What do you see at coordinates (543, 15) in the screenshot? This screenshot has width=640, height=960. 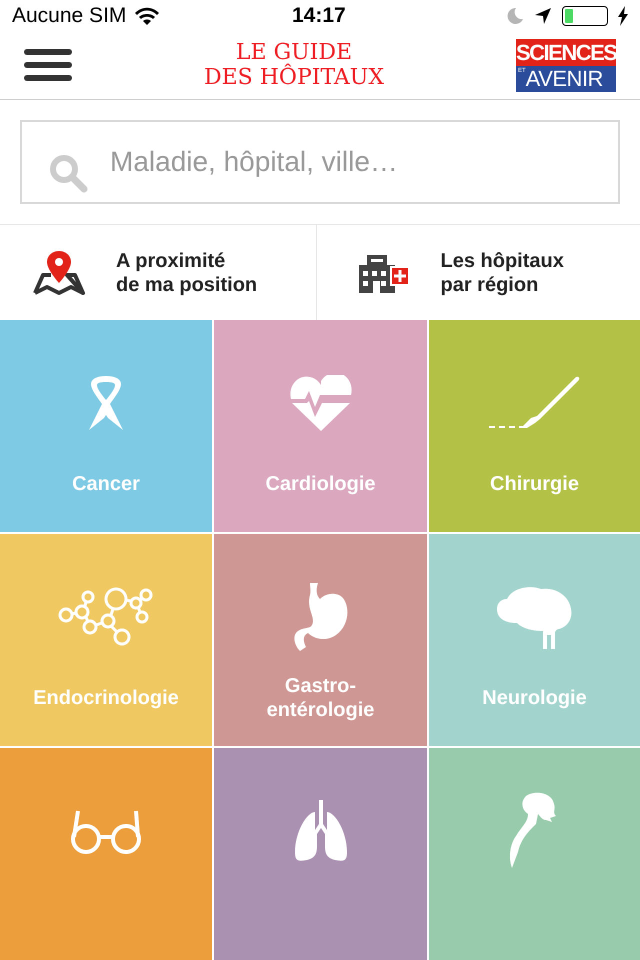 I see `location-arrow-icon` at bounding box center [543, 15].